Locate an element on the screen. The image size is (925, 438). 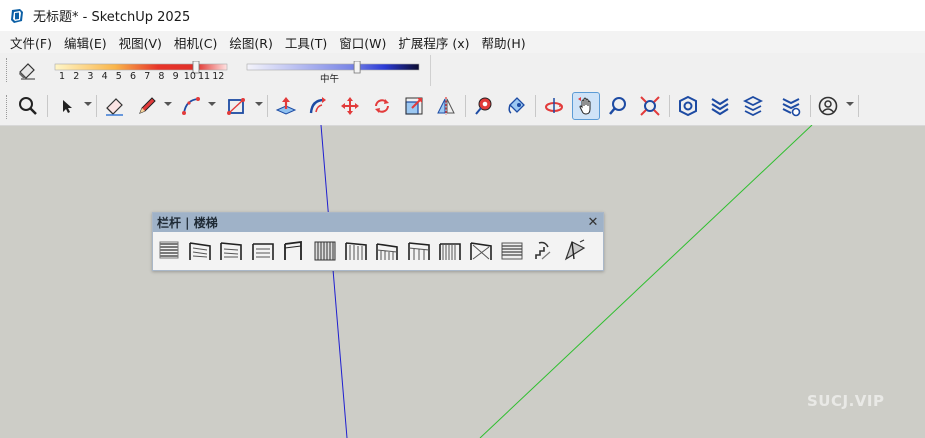
pencil-dropdown-arrow is located at coordinates (168, 104).